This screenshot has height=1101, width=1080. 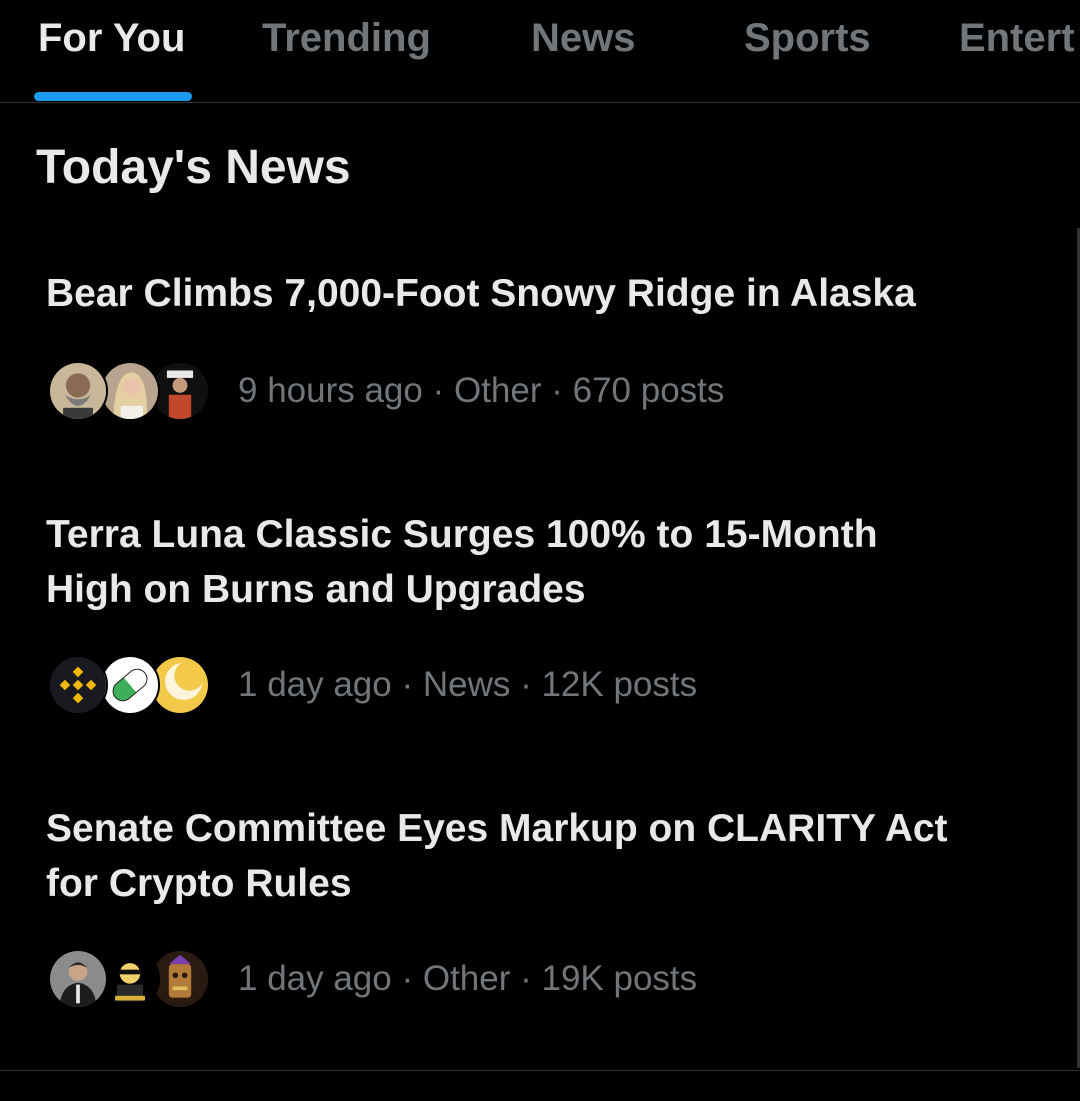 What do you see at coordinates (78, 685) in the screenshot?
I see `binance-logo-avatar` at bounding box center [78, 685].